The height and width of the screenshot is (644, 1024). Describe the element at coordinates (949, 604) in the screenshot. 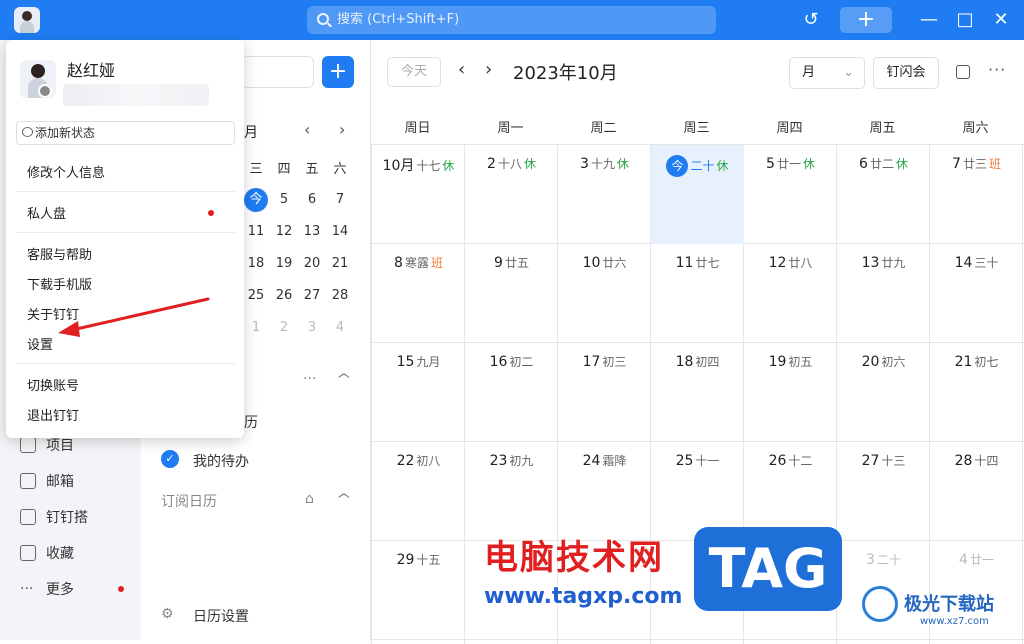

I see `xz-site-name: 极光下载站` at that location.